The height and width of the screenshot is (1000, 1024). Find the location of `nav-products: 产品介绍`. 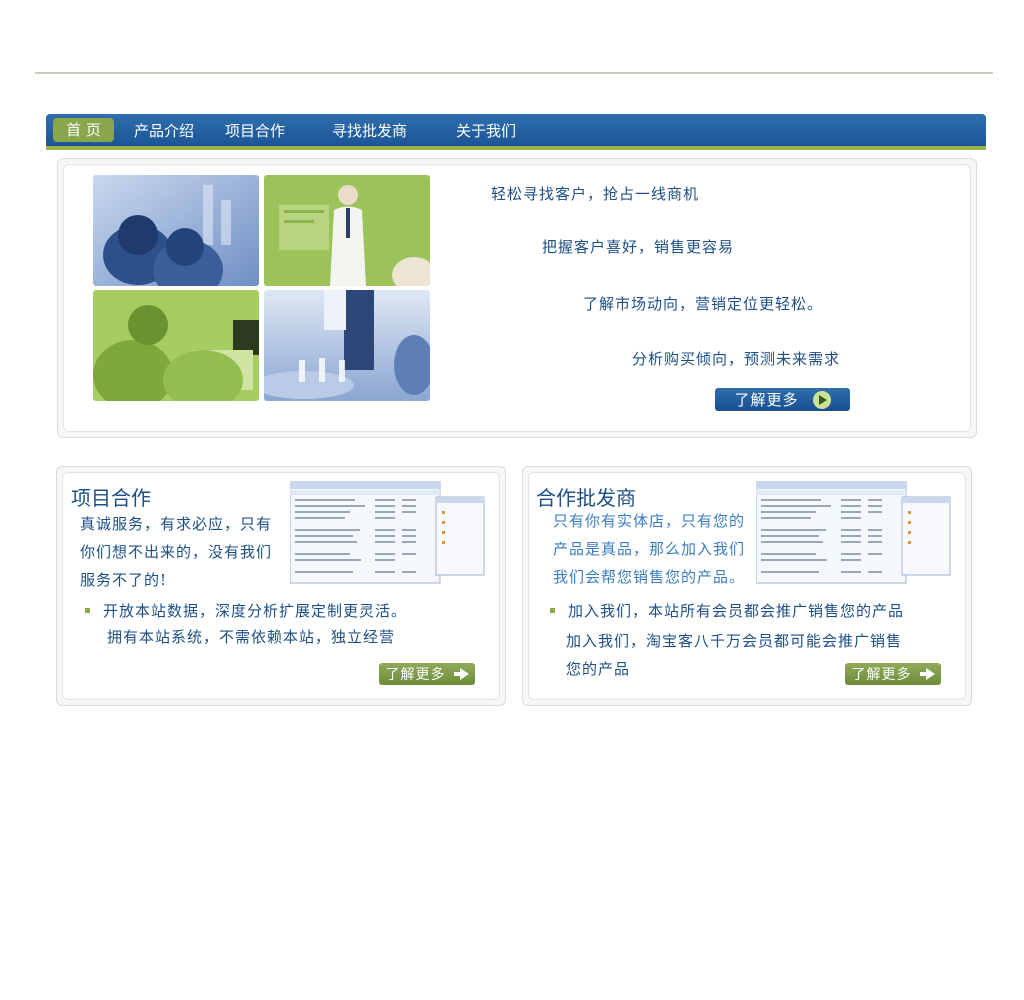

nav-products: 产品介绍 is located at coordinates (164, 130).